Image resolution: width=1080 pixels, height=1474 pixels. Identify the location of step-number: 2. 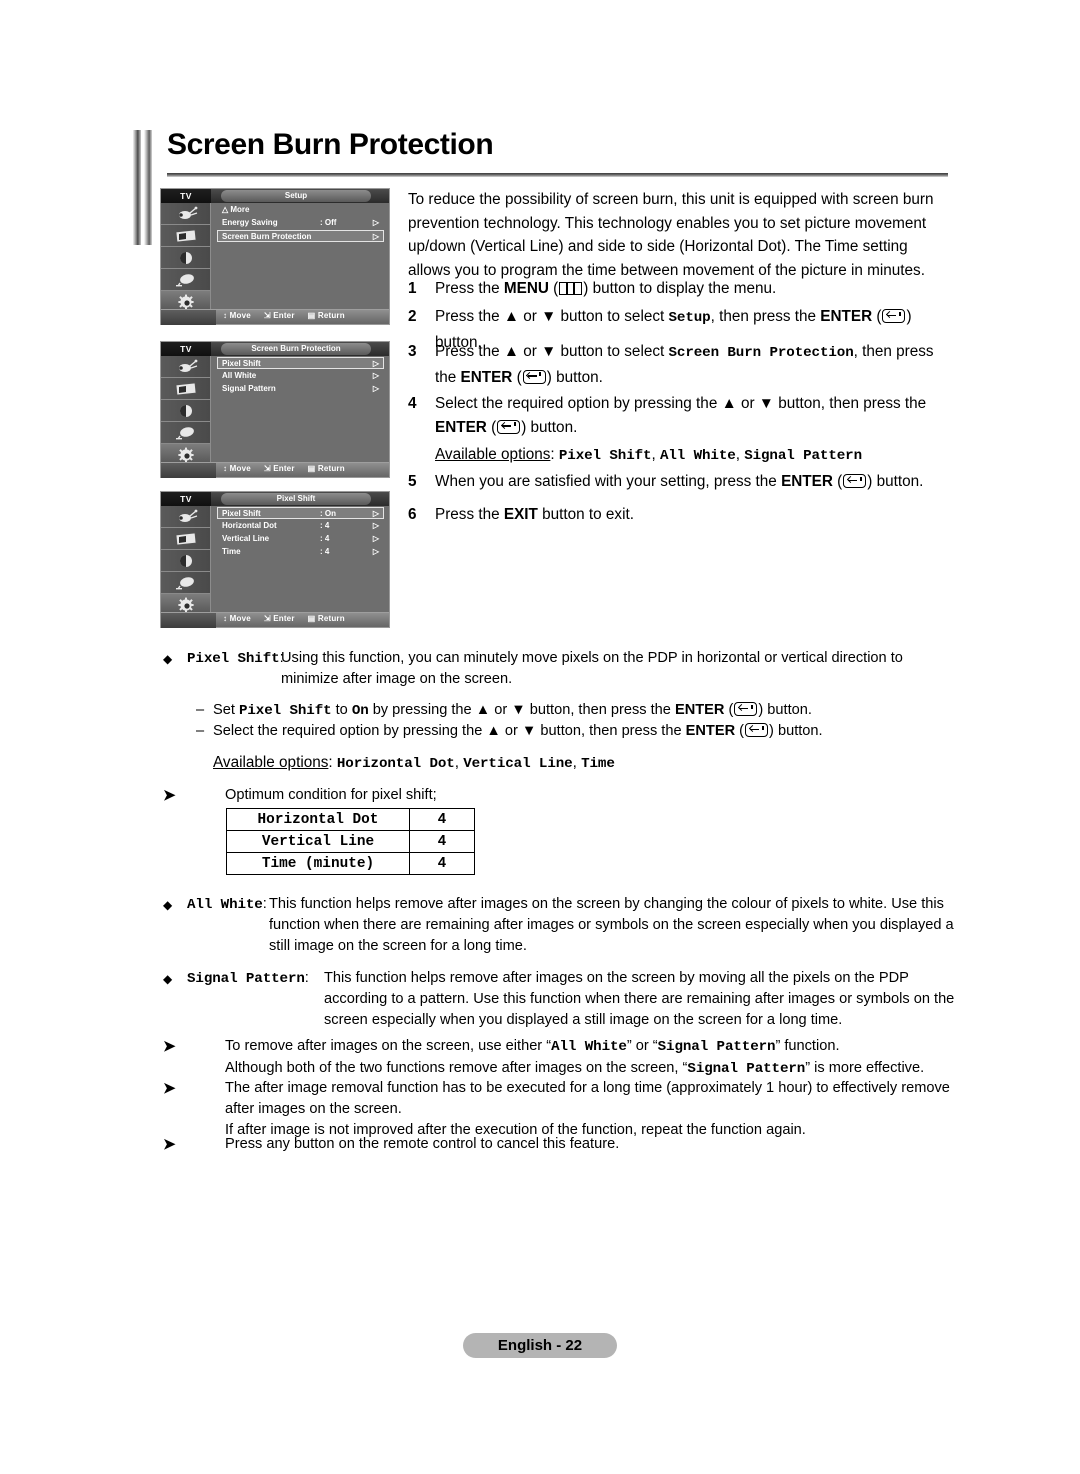
(412, 316).